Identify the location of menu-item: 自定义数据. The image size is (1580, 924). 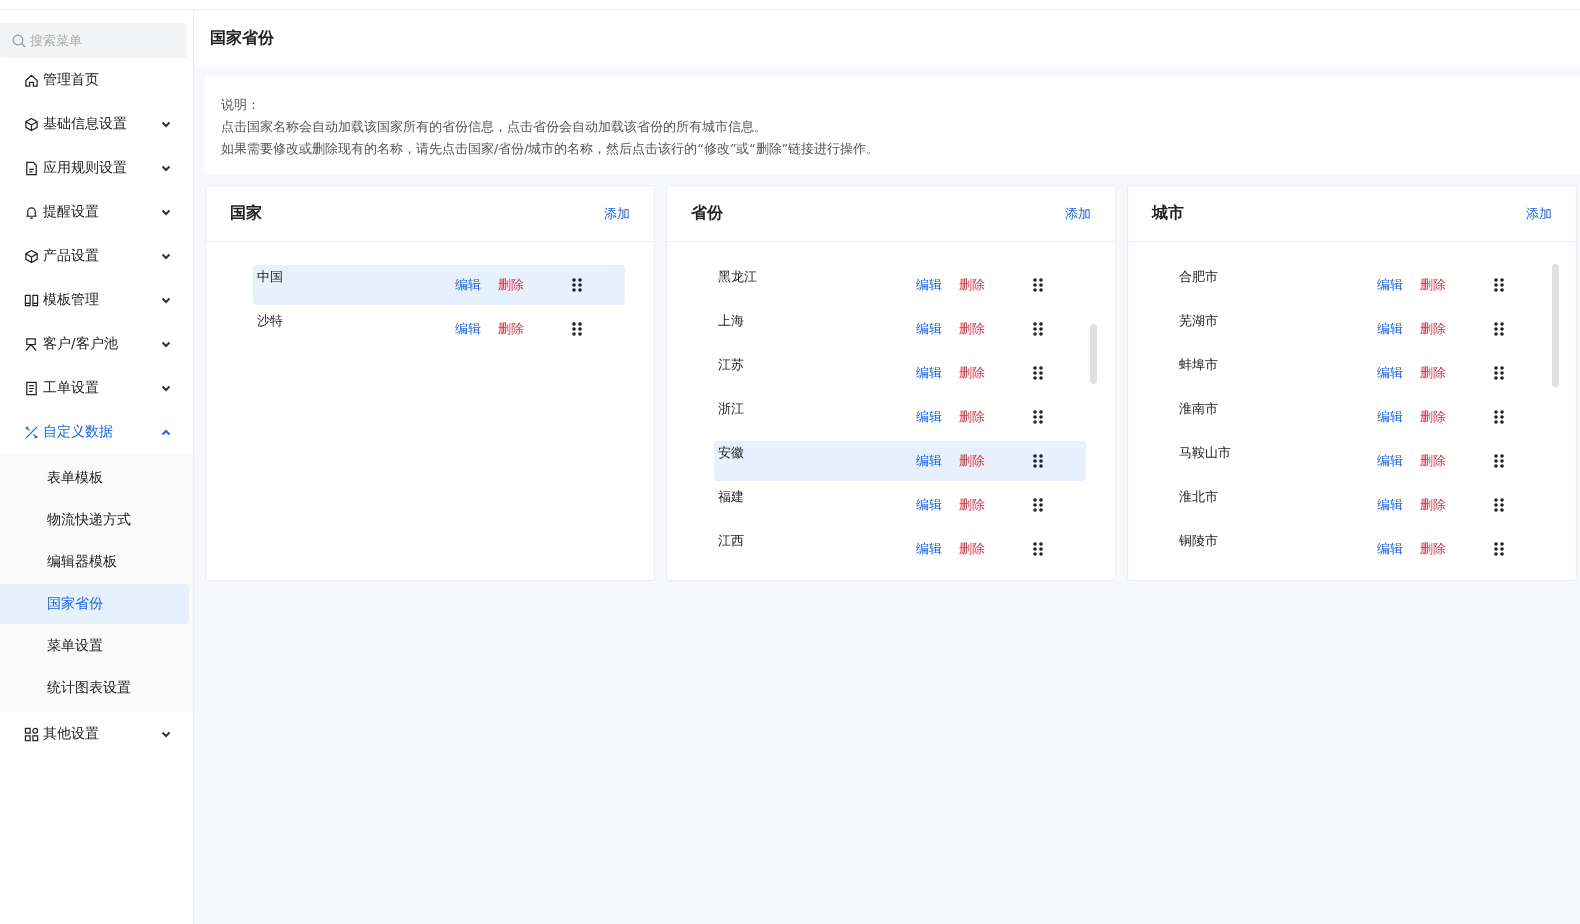
(96, 432).